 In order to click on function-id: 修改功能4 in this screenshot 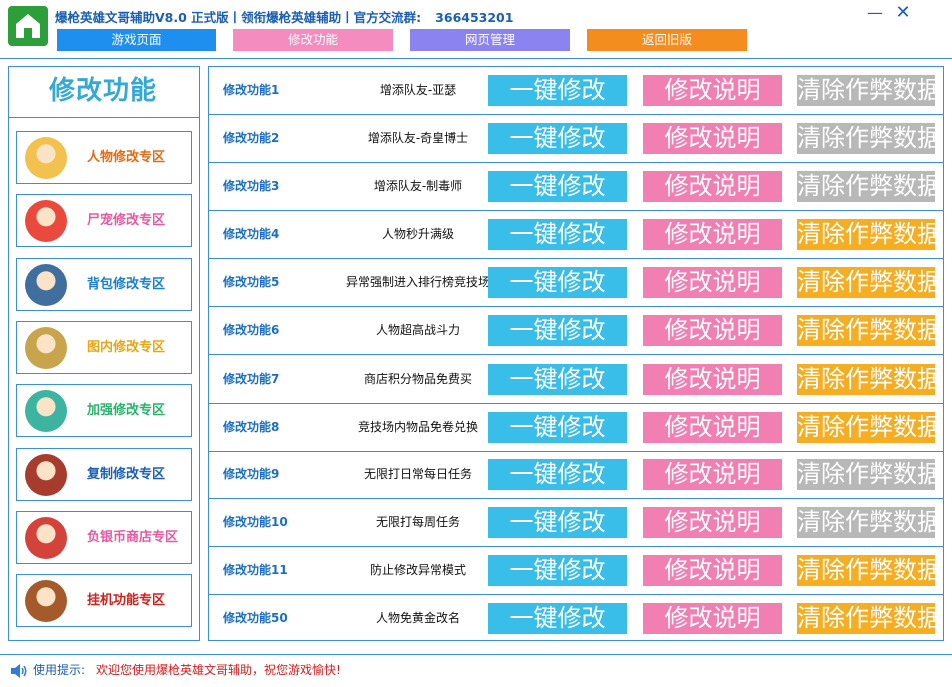, I will do `click(251, 234)`.